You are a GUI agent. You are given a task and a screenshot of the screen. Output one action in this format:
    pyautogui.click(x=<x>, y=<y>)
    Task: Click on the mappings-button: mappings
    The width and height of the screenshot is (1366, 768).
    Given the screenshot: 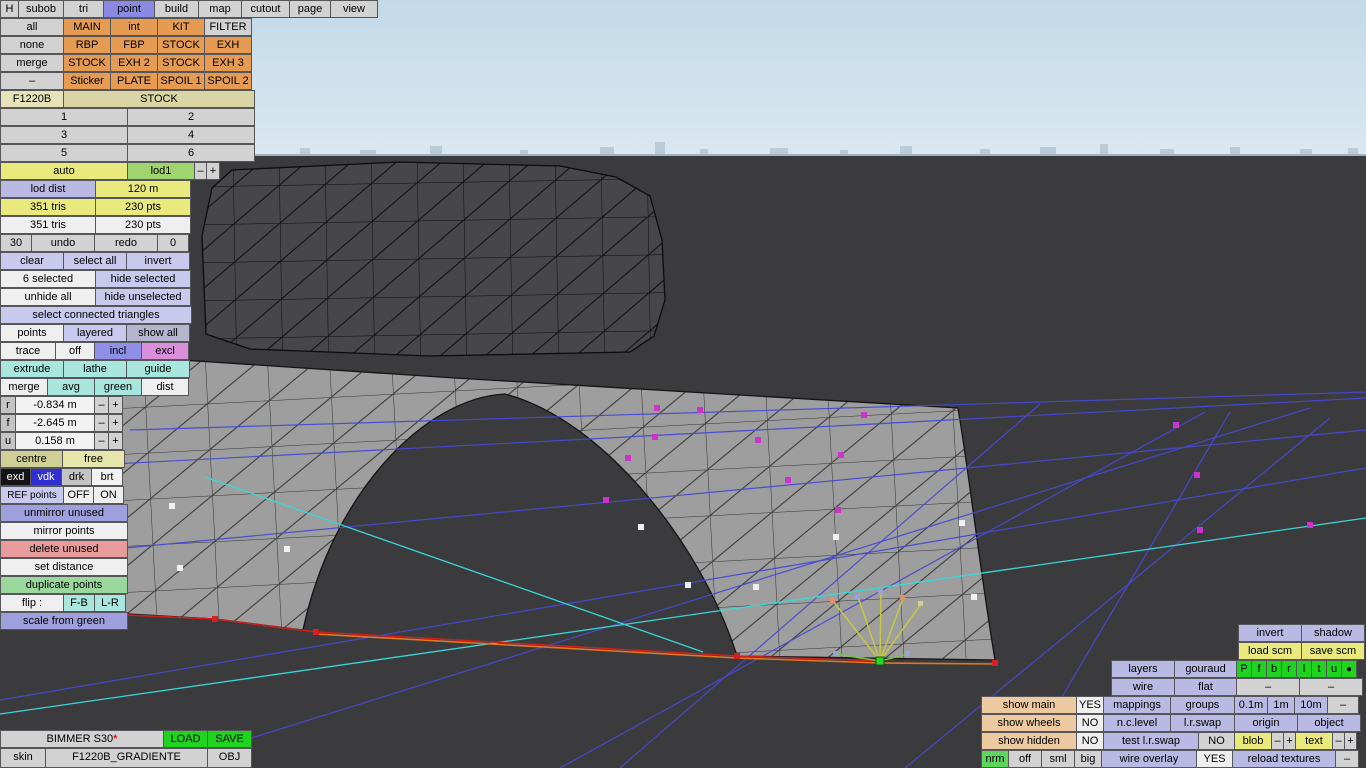 What is the action you would take?
    pyautogui.click(x=1137, y=705)
    